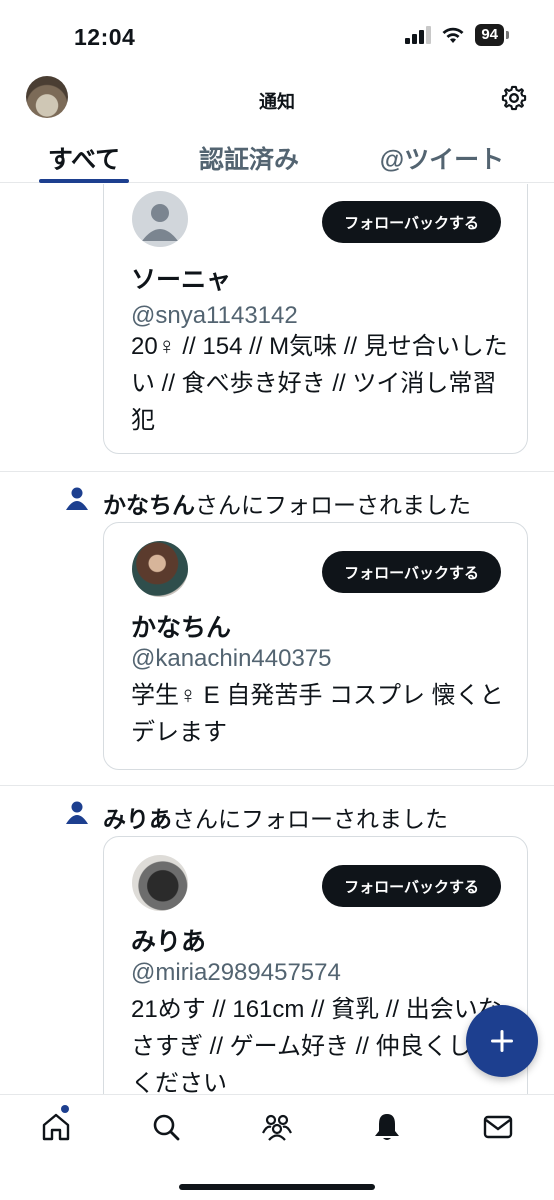  Describe the element at coordinates (168, 940) in the screenshot. I see `user-name: みりあ` at that location.